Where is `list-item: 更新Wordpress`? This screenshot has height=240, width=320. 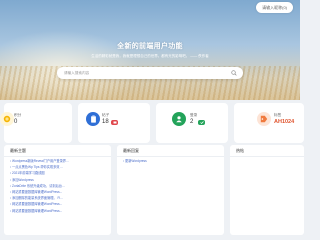 list-item: 更新Wordpress is located at coordinates (135, 161).